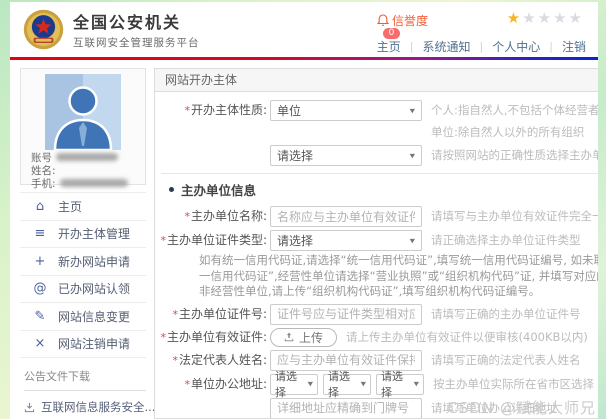 Image resolution: width=606 pixels, height=419 pixels. I want to click on bullet-icon, so click(171, 189).